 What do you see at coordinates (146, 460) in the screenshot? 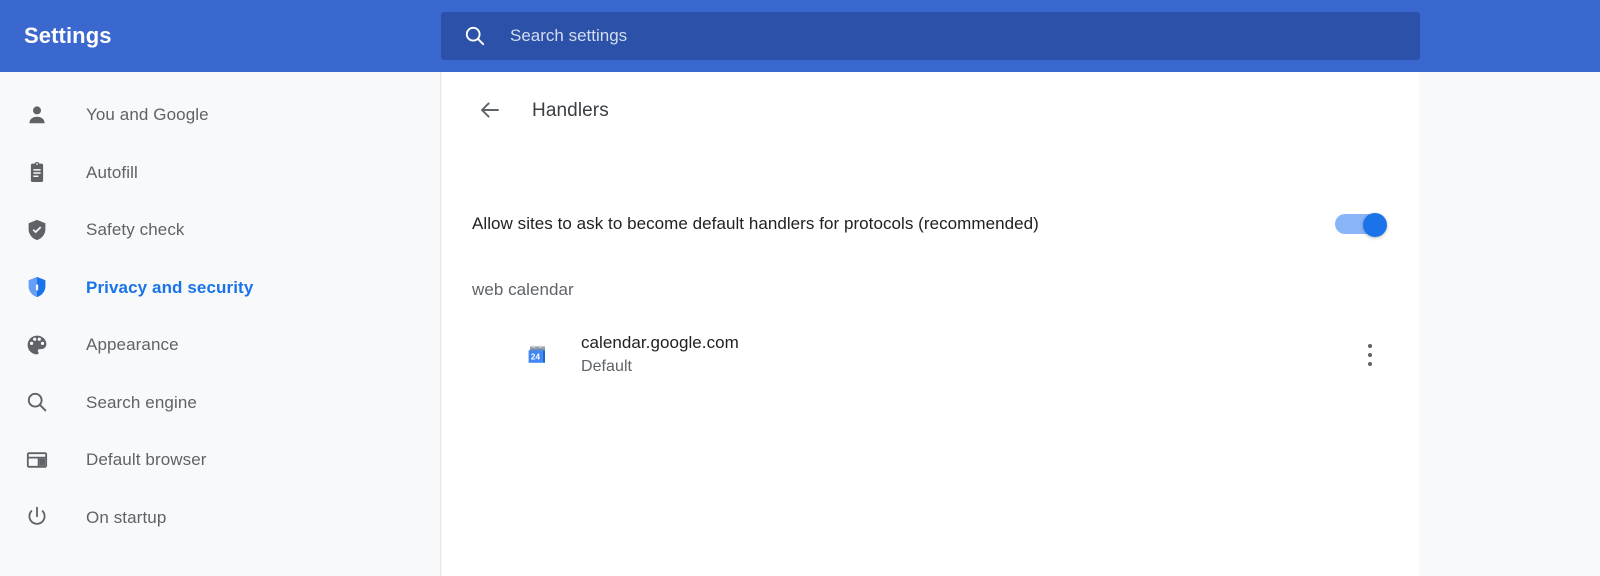
I see `sidebar-item-label: Default browser` at bounding box center [146, 460].